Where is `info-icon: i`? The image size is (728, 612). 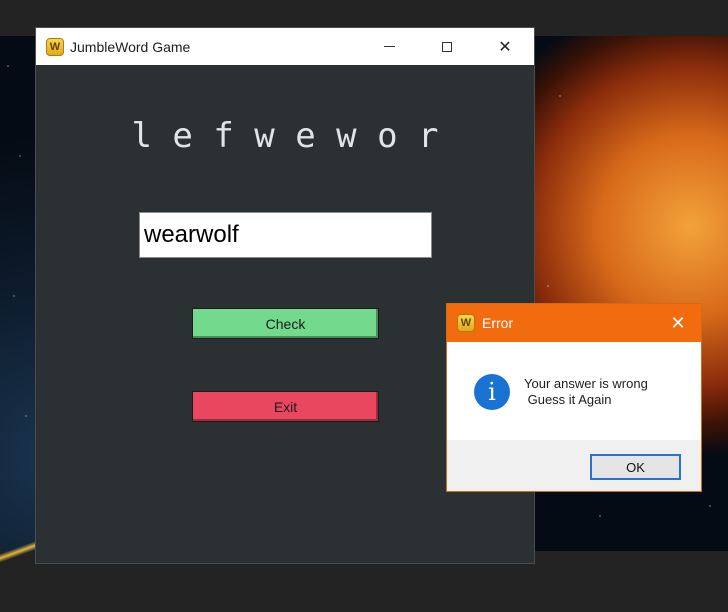 info-icon: i is located at coordinates (492, 392).